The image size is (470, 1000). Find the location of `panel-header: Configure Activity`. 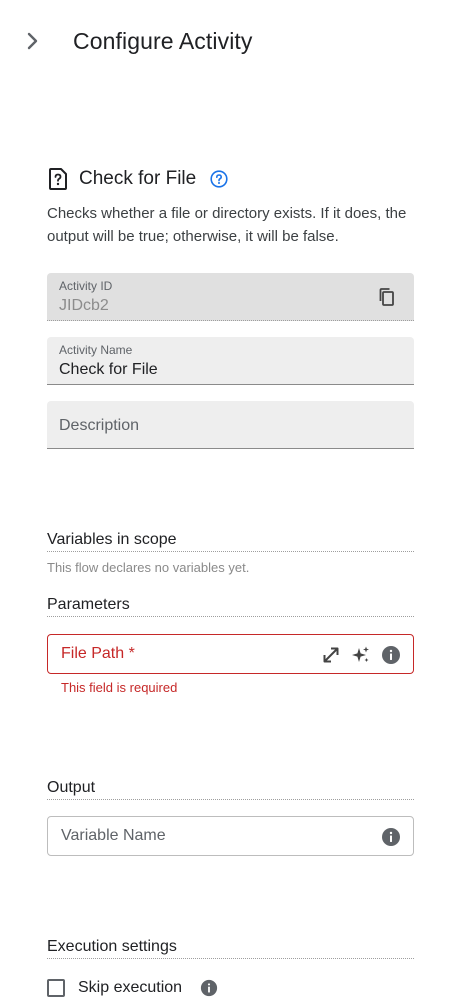

panel-header: Configure Activity is located at coordinates (235, 42).